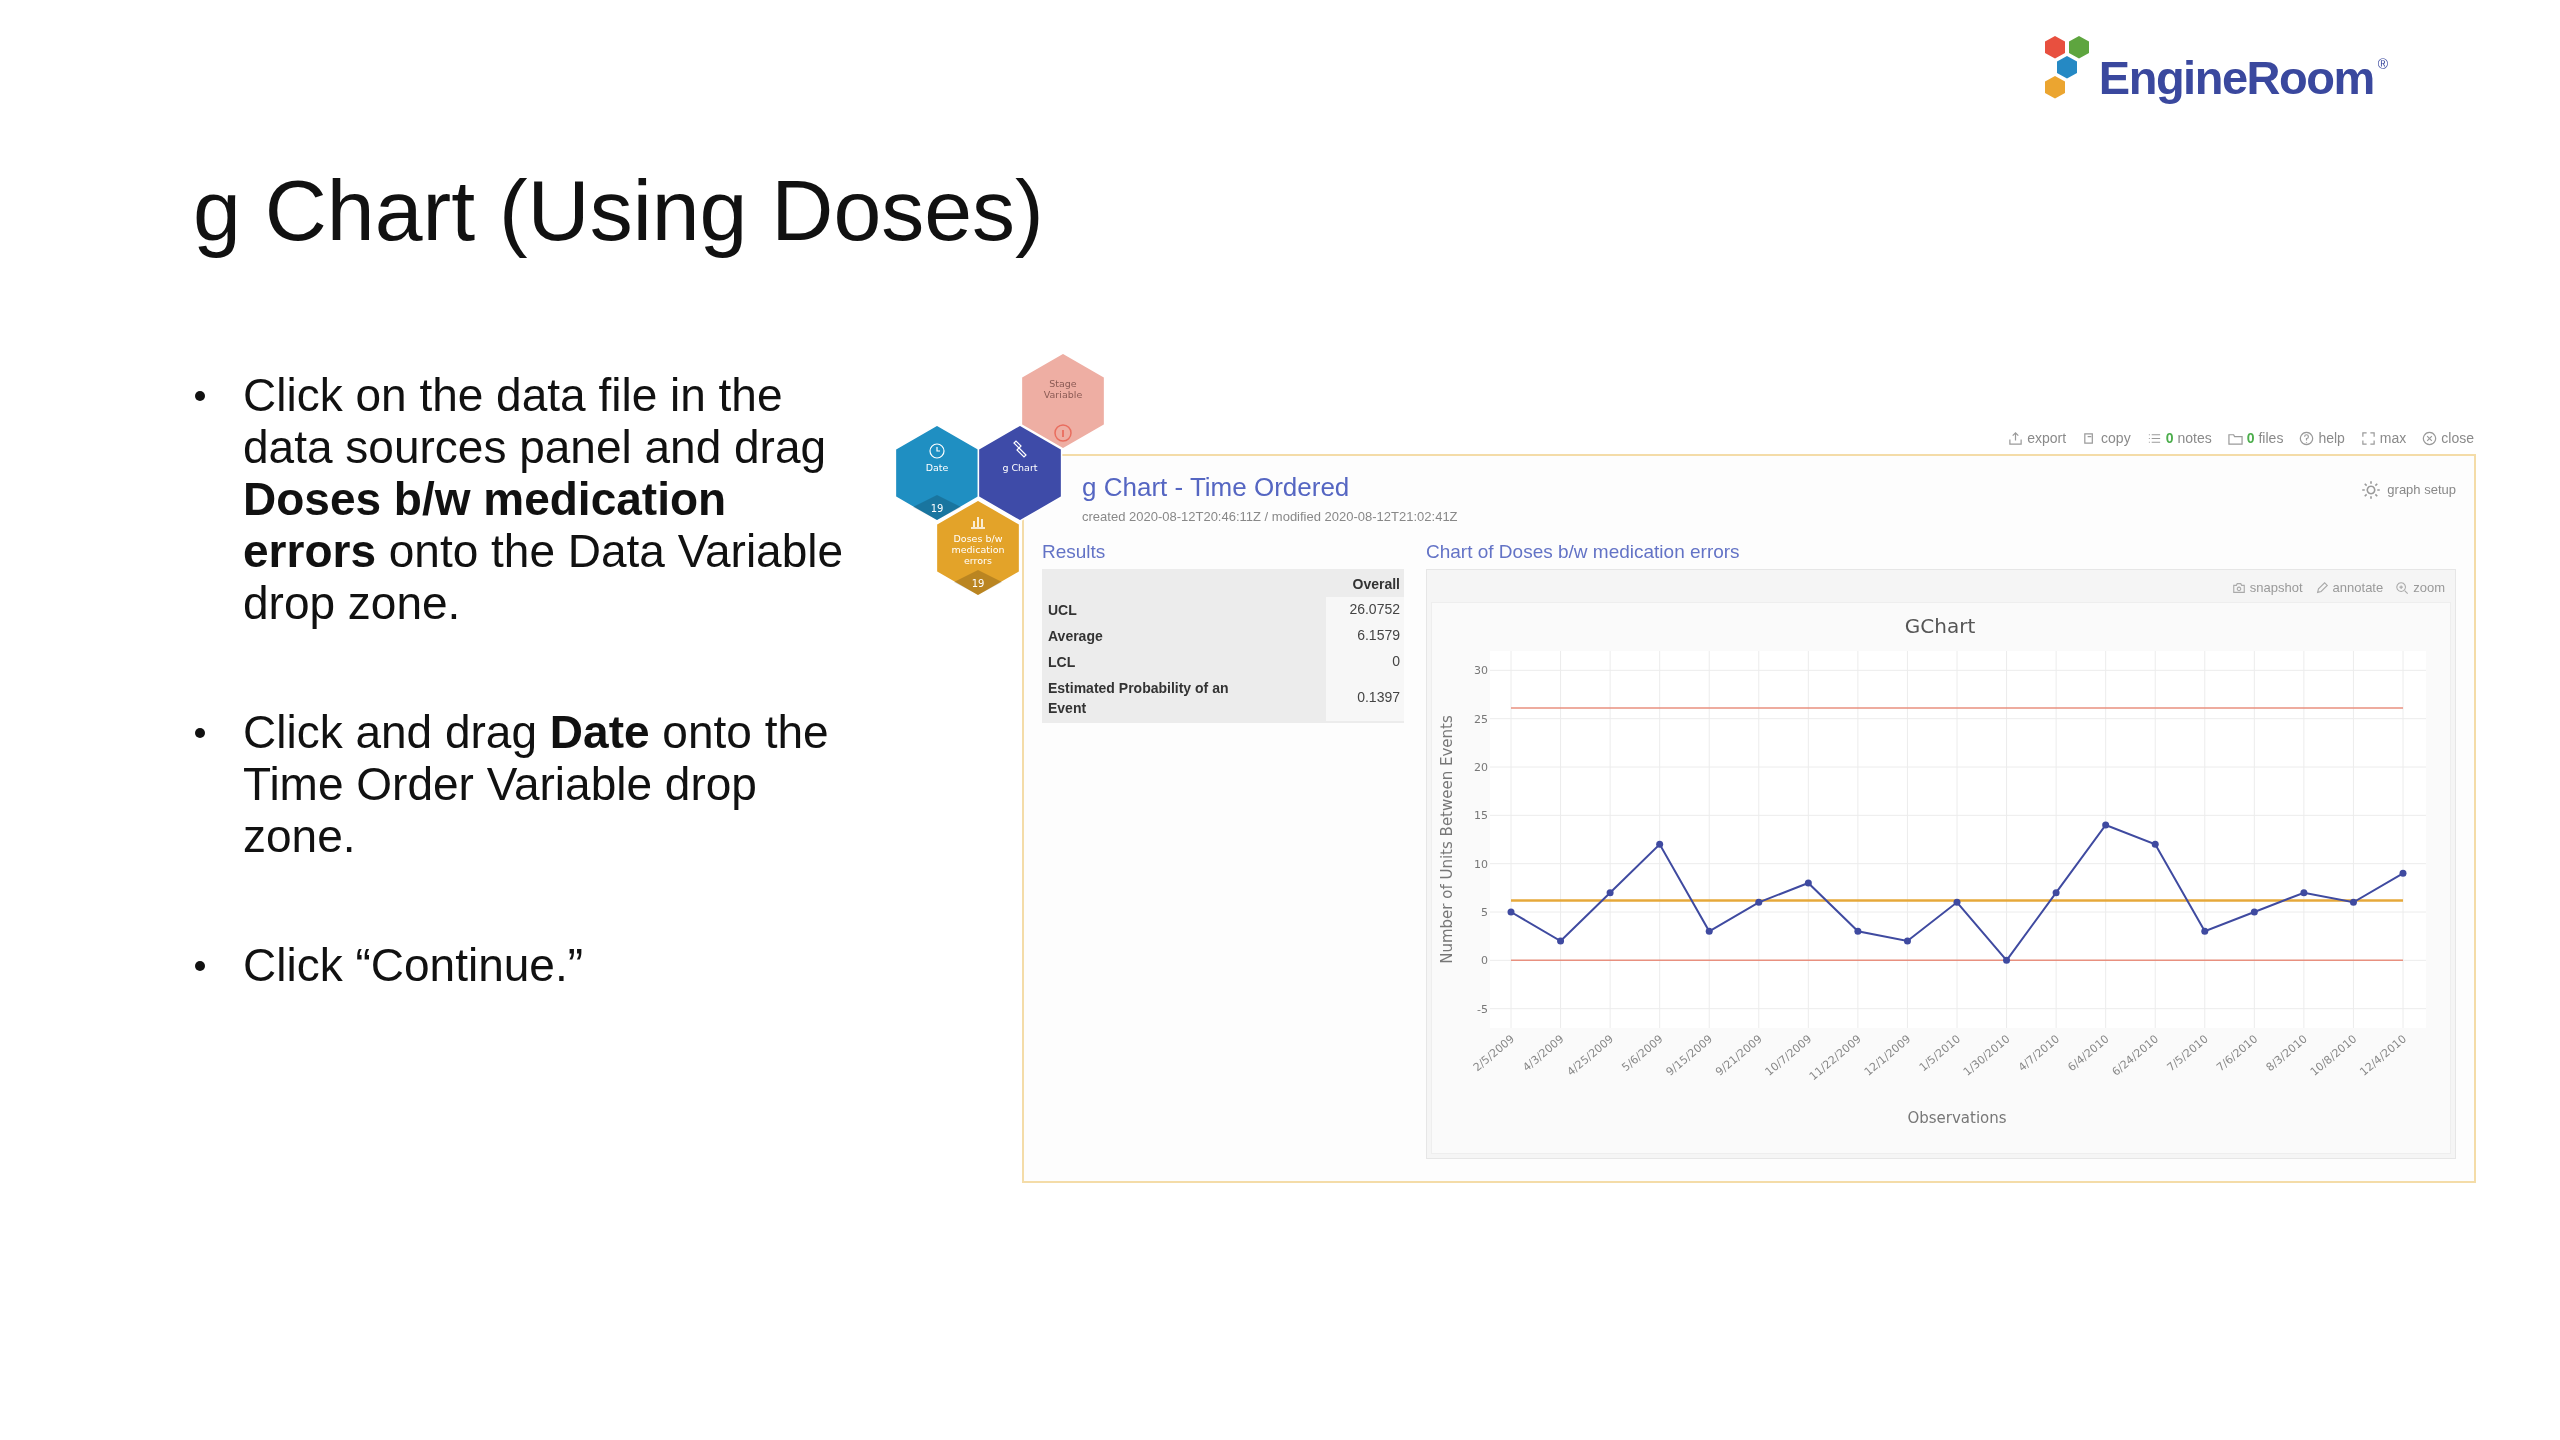 This screenshot has height=1440, width=2560. What do you see at coordinates (1365, 697) in the screenshot?
I see `table-cell: 0.1397` at bounding box center [1365, 697].